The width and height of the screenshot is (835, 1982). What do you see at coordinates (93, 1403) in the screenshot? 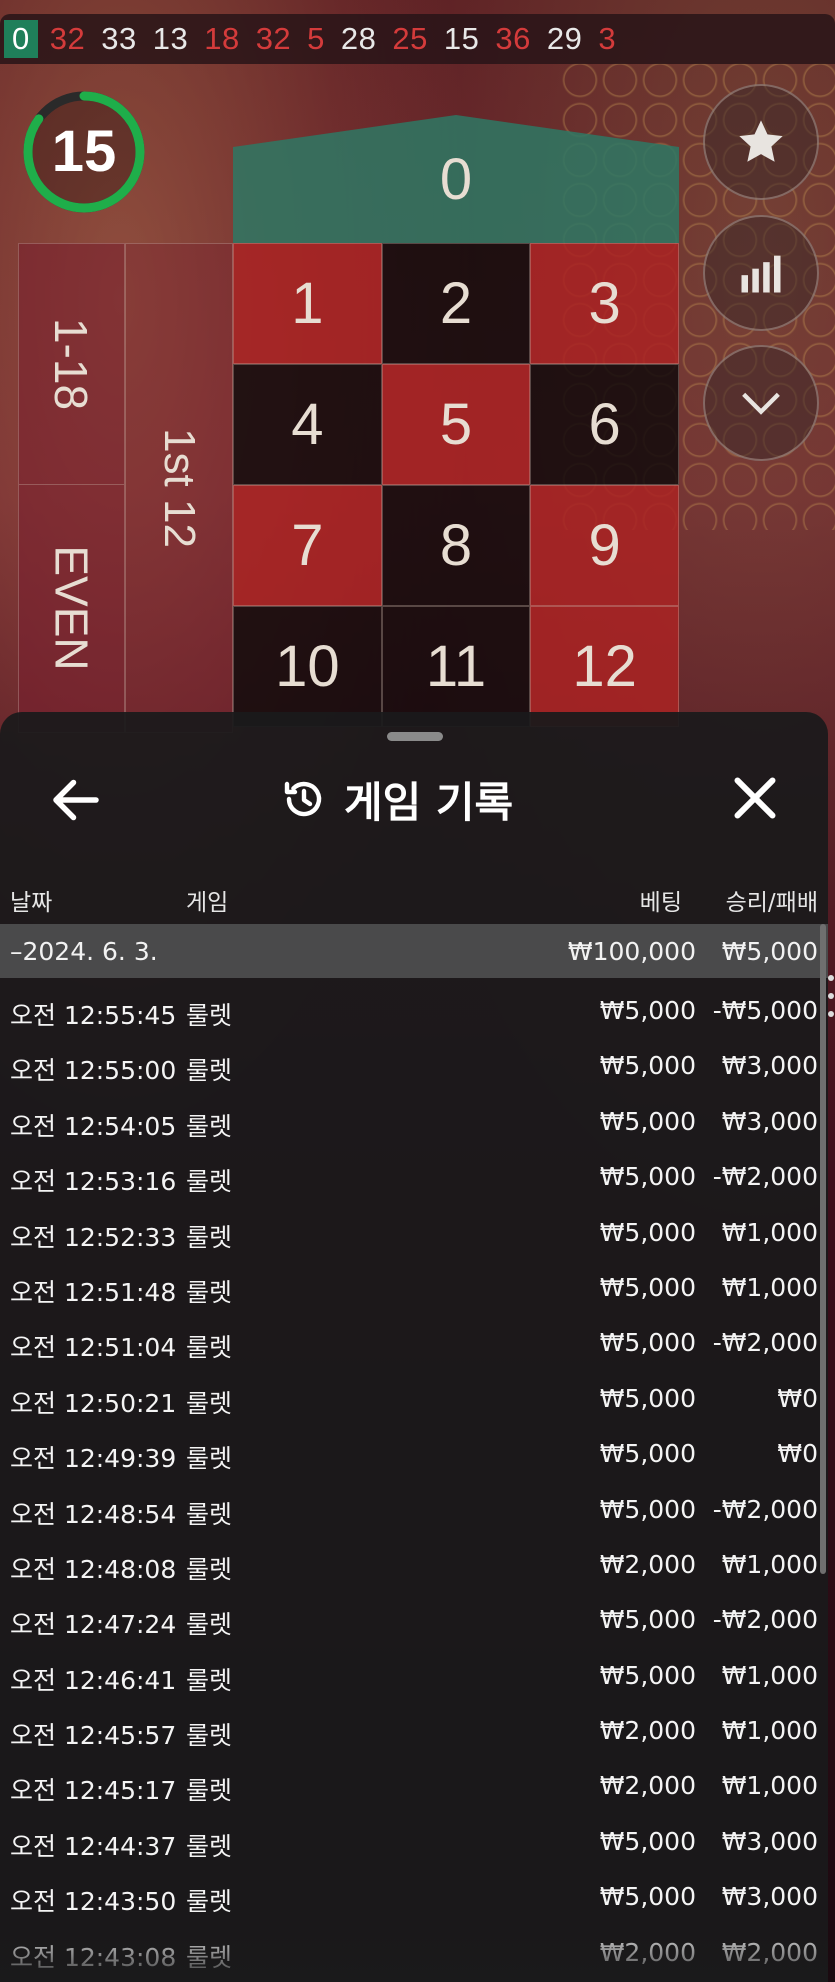
I see `row-time: 오전 12:50:21` at bounding box center [93, 1403].